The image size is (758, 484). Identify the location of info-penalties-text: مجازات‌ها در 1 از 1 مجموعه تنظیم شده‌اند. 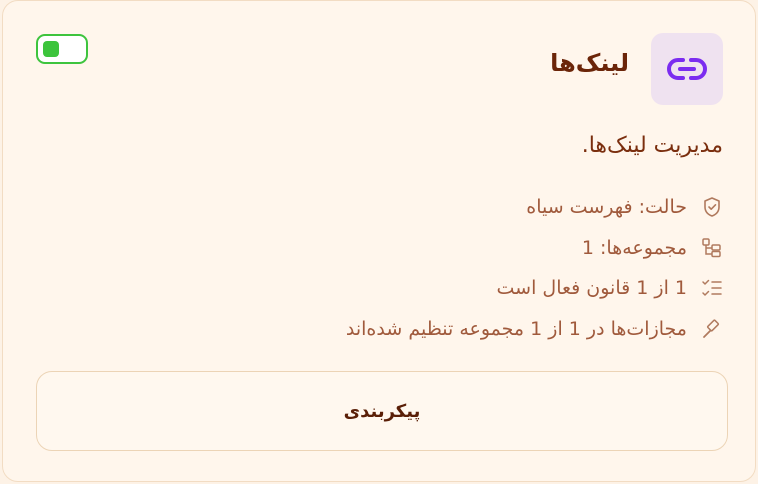
(516, 329).